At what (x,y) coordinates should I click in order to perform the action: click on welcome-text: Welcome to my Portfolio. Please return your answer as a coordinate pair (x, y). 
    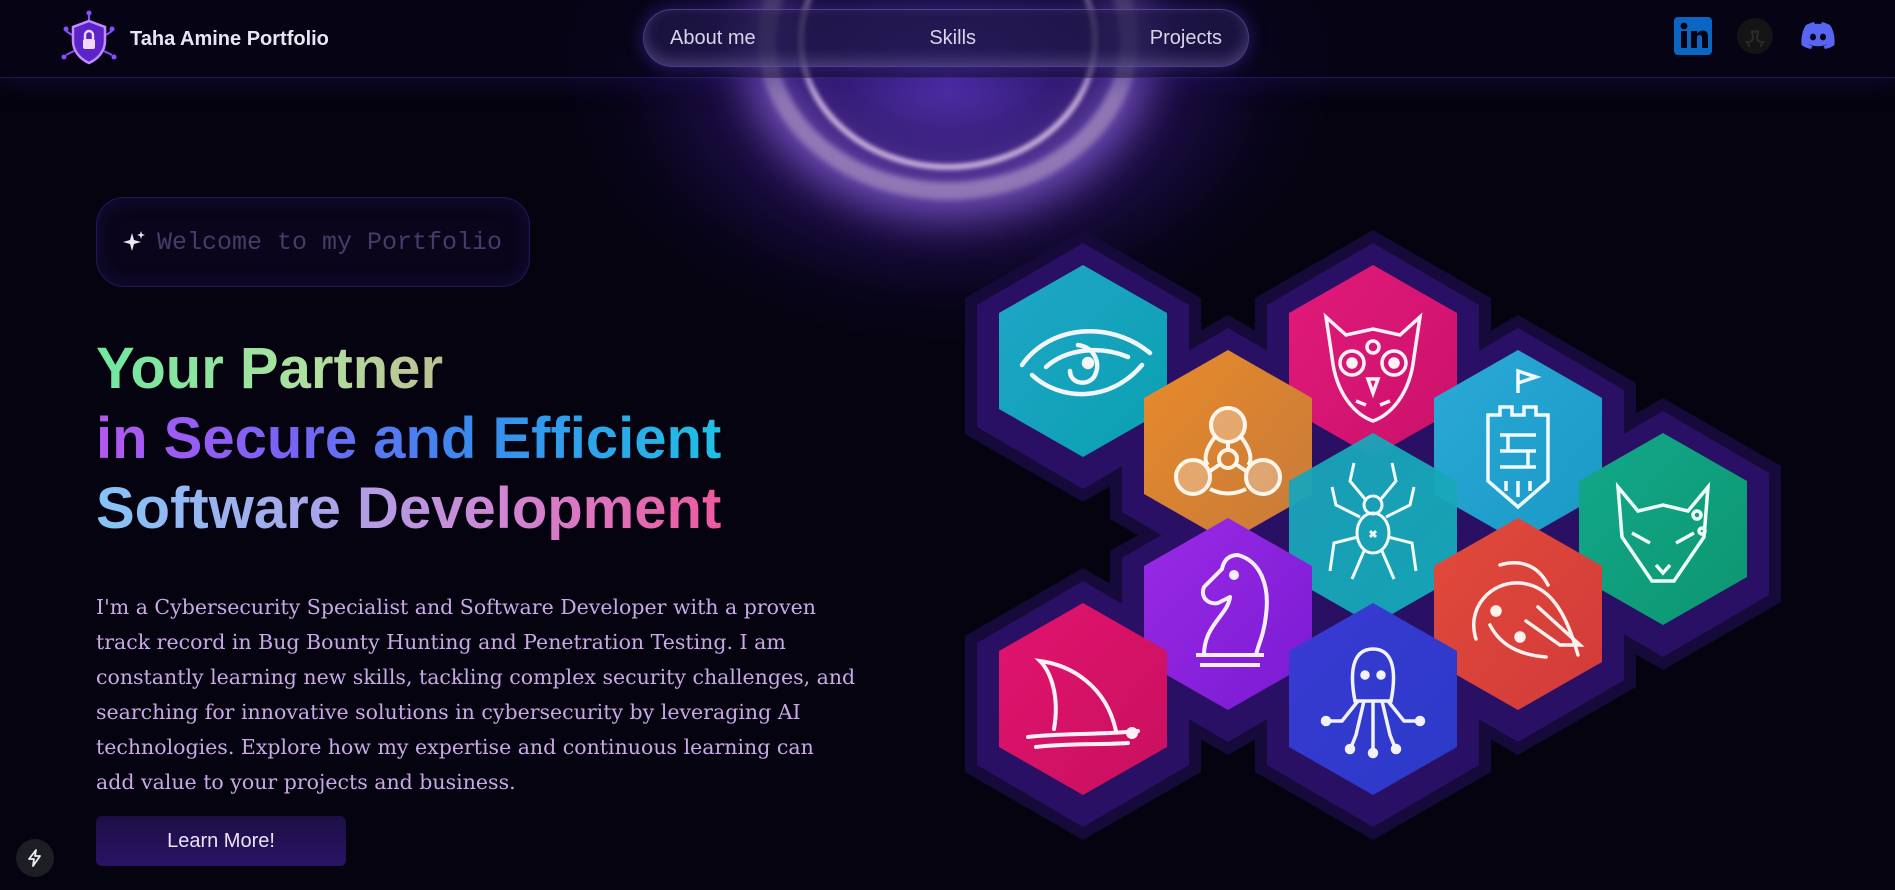
    Looking at the image, I should click on (330, 242).